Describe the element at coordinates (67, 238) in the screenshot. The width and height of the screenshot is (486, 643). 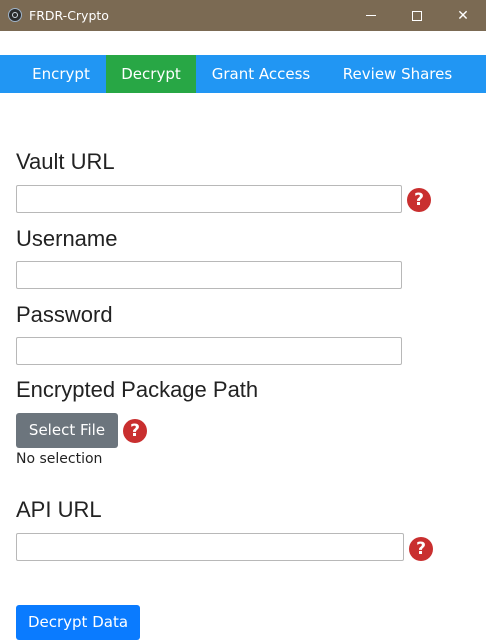
I see `username-label: Username` at that location.